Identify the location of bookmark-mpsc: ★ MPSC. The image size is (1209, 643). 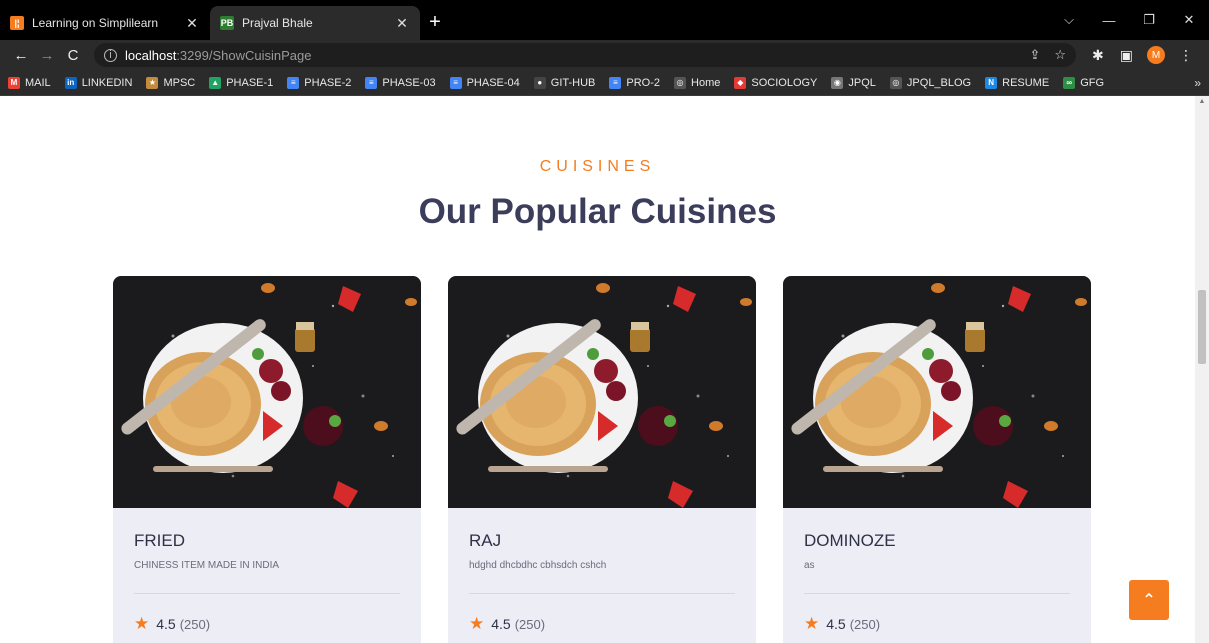
(171, 82).